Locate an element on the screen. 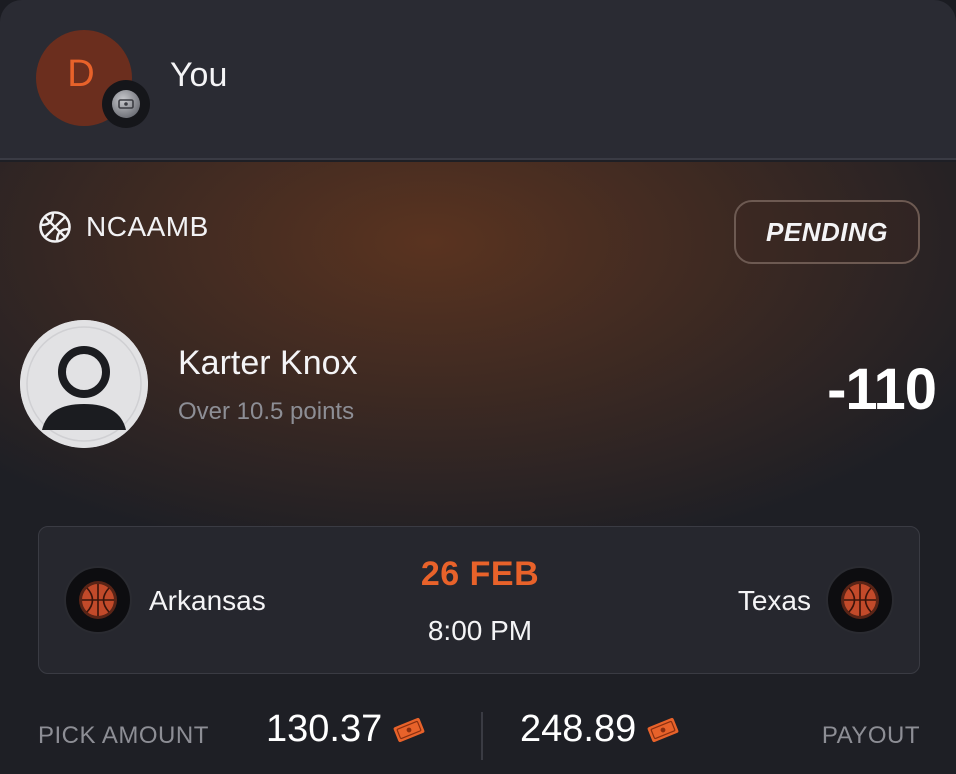  league-tag: NCAAMB is located at coordinates (123, 227).